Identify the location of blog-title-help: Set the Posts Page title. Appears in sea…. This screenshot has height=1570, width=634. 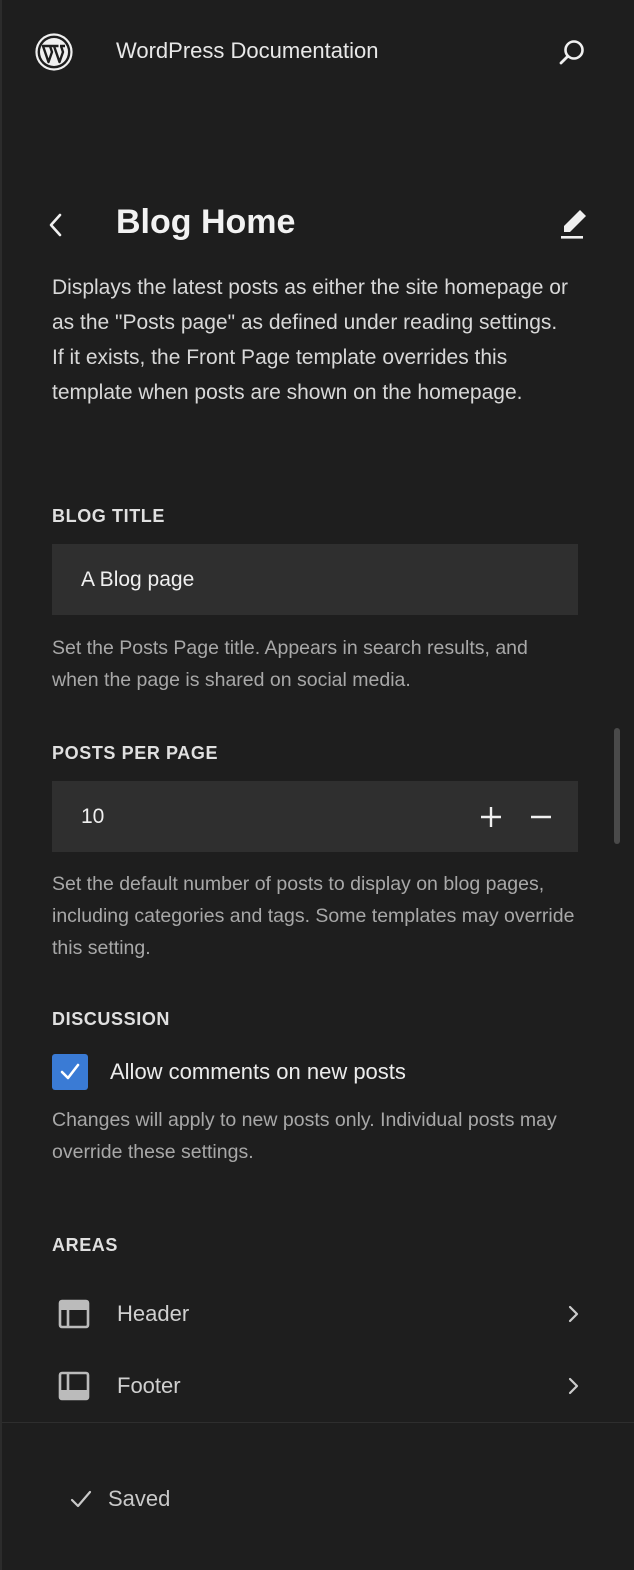
(290, 664).